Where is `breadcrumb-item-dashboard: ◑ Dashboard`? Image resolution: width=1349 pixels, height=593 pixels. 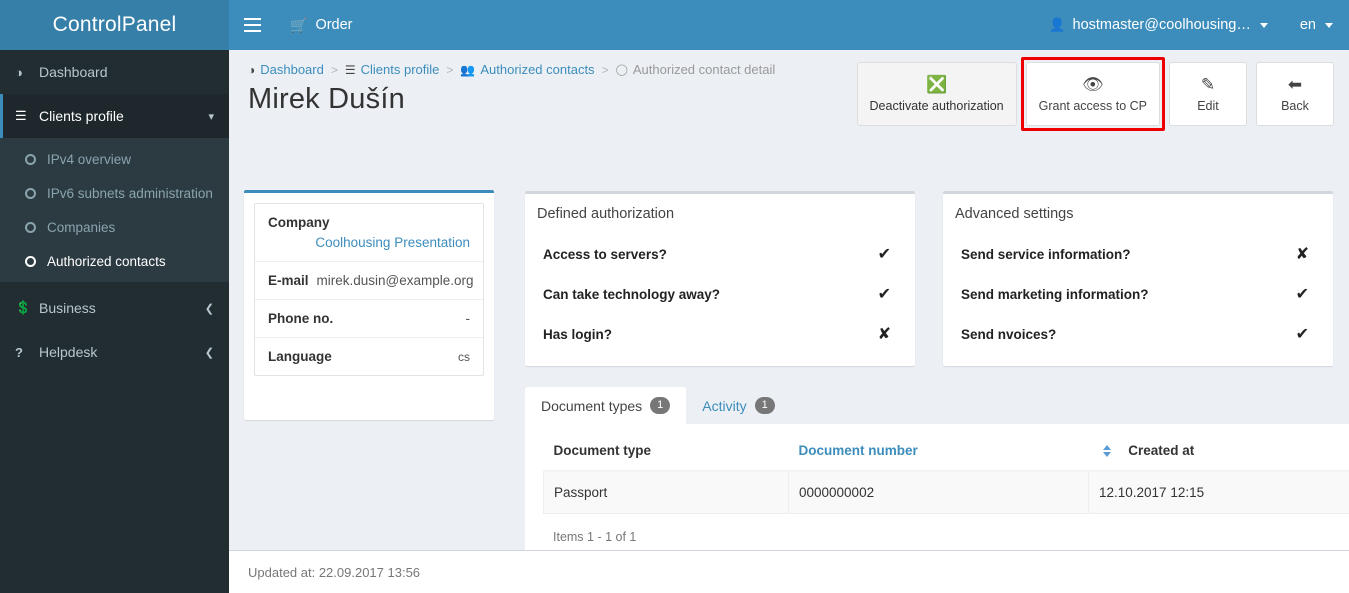 breadcrumb-item-dashboard: ◑ Dashboard is located at coordinates (286, 69).